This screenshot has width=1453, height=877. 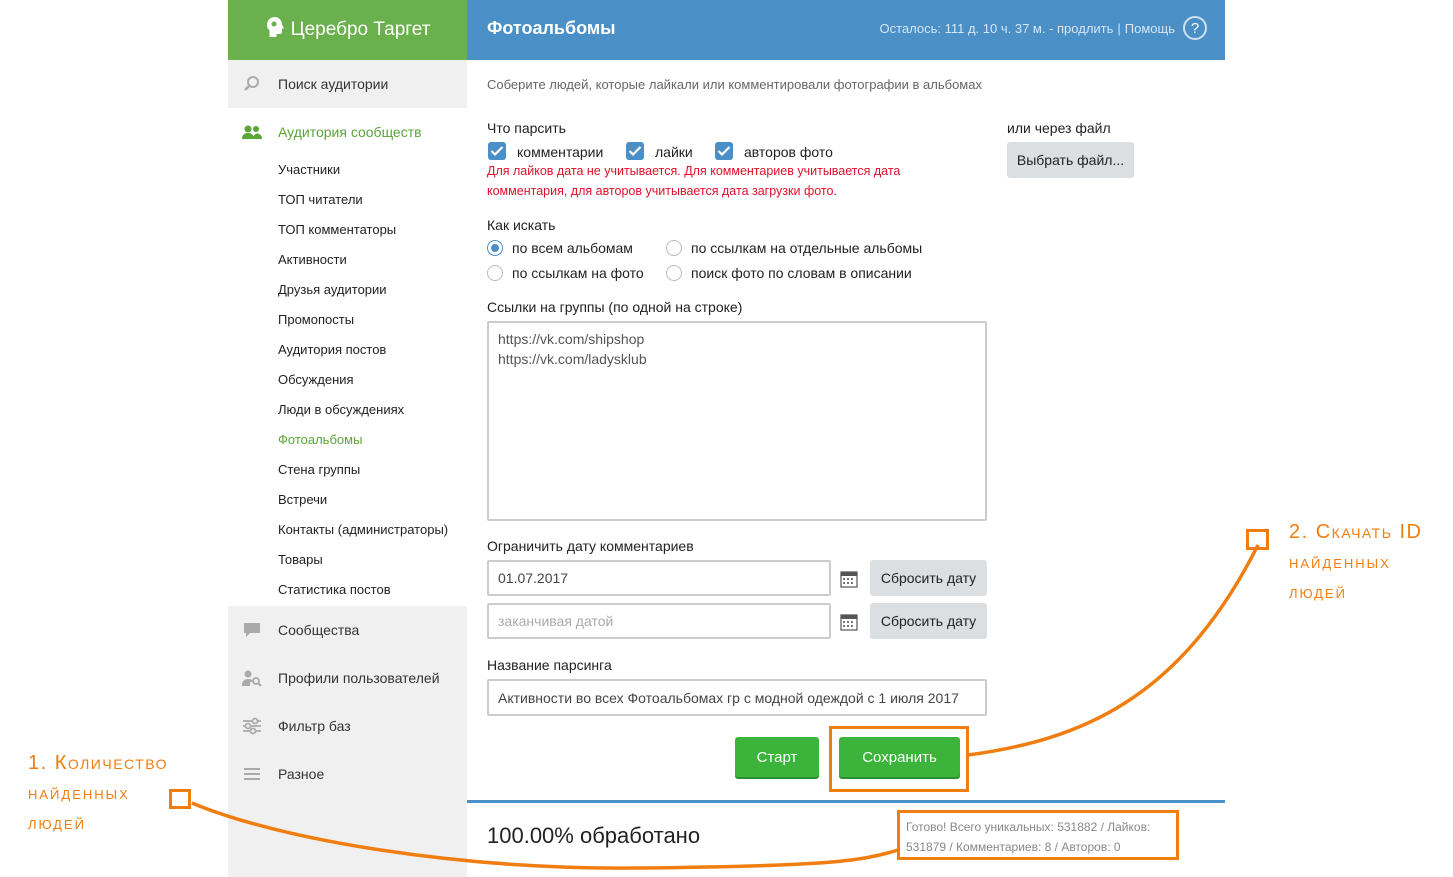 I want to click on annotation-left-line1: 1. Количество, so click(x=98, y=763).